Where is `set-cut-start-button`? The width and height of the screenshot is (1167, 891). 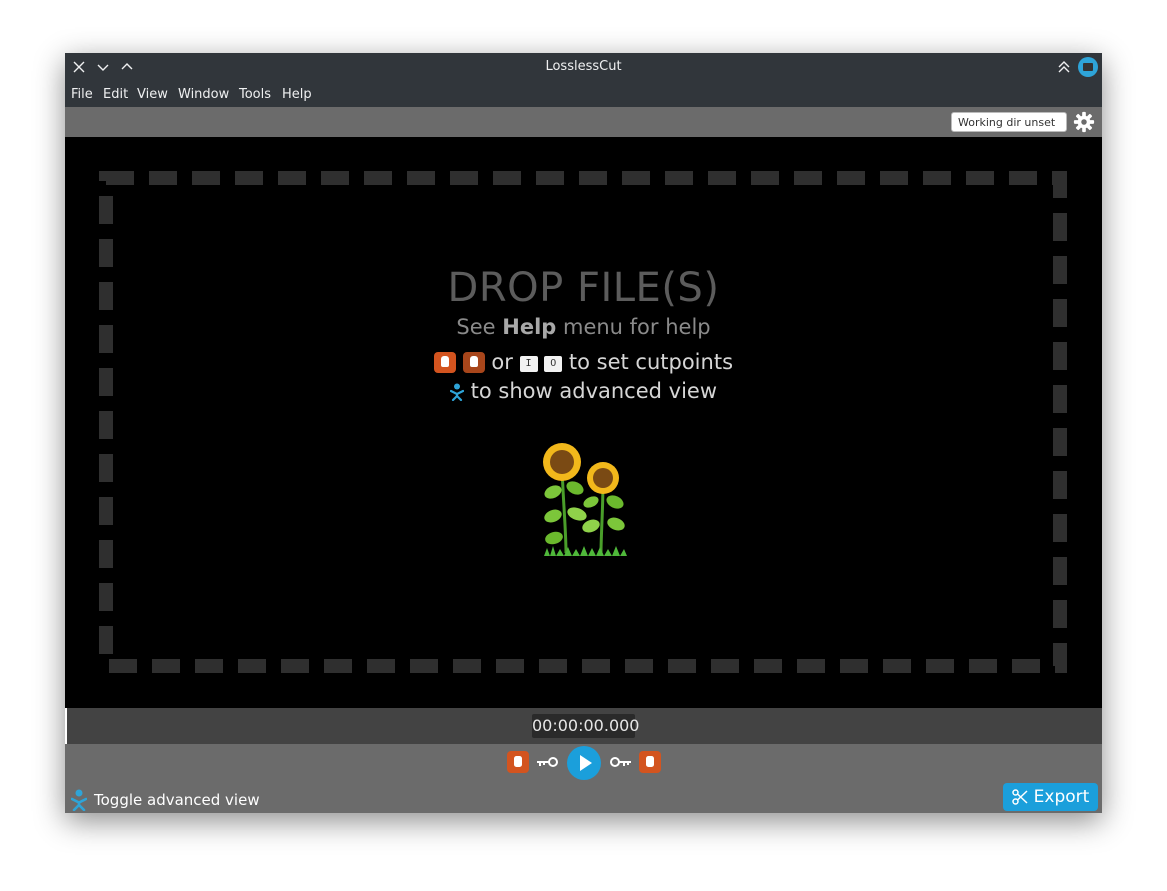
set-cut-start-button is located at coordinates (518, 762).